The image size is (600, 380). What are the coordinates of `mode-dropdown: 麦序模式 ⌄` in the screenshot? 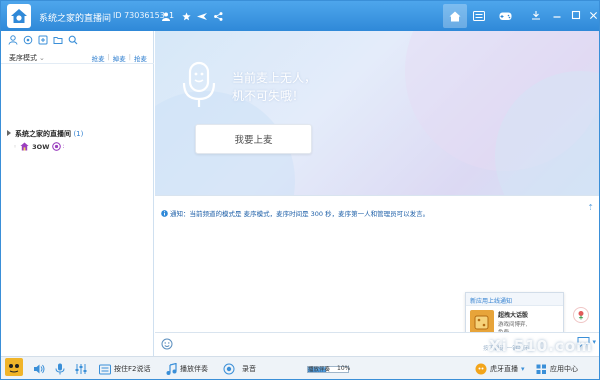 It's located at (27, 58).